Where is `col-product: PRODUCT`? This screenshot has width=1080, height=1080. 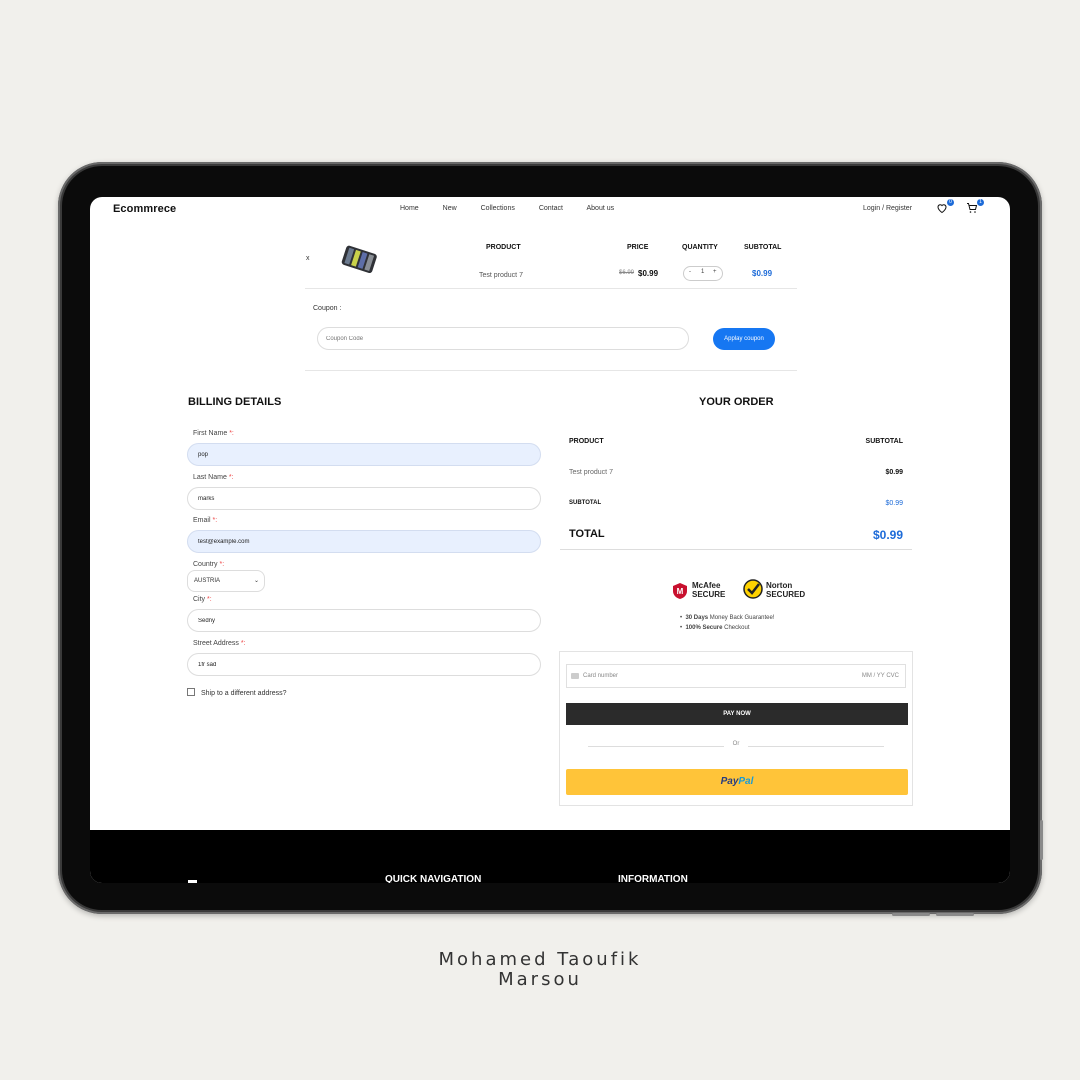 col-product: PRODUCT is located at coordinates (503, 247).